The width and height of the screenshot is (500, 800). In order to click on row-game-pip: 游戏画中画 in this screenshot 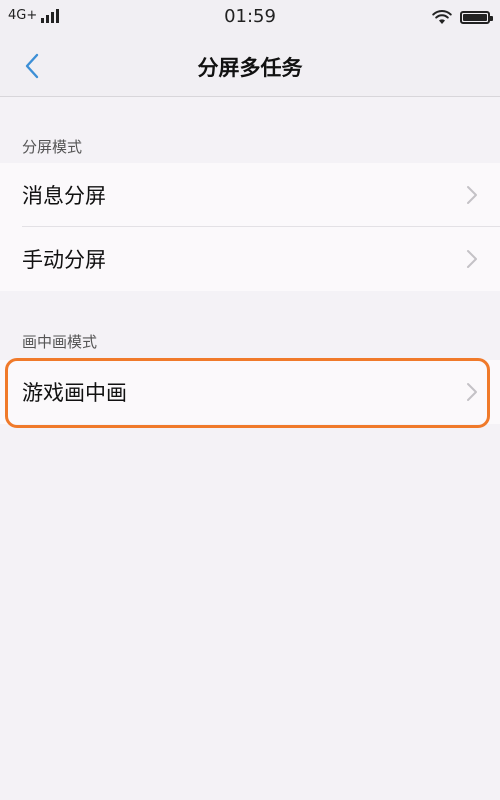, I will do `click(250, 392)`.